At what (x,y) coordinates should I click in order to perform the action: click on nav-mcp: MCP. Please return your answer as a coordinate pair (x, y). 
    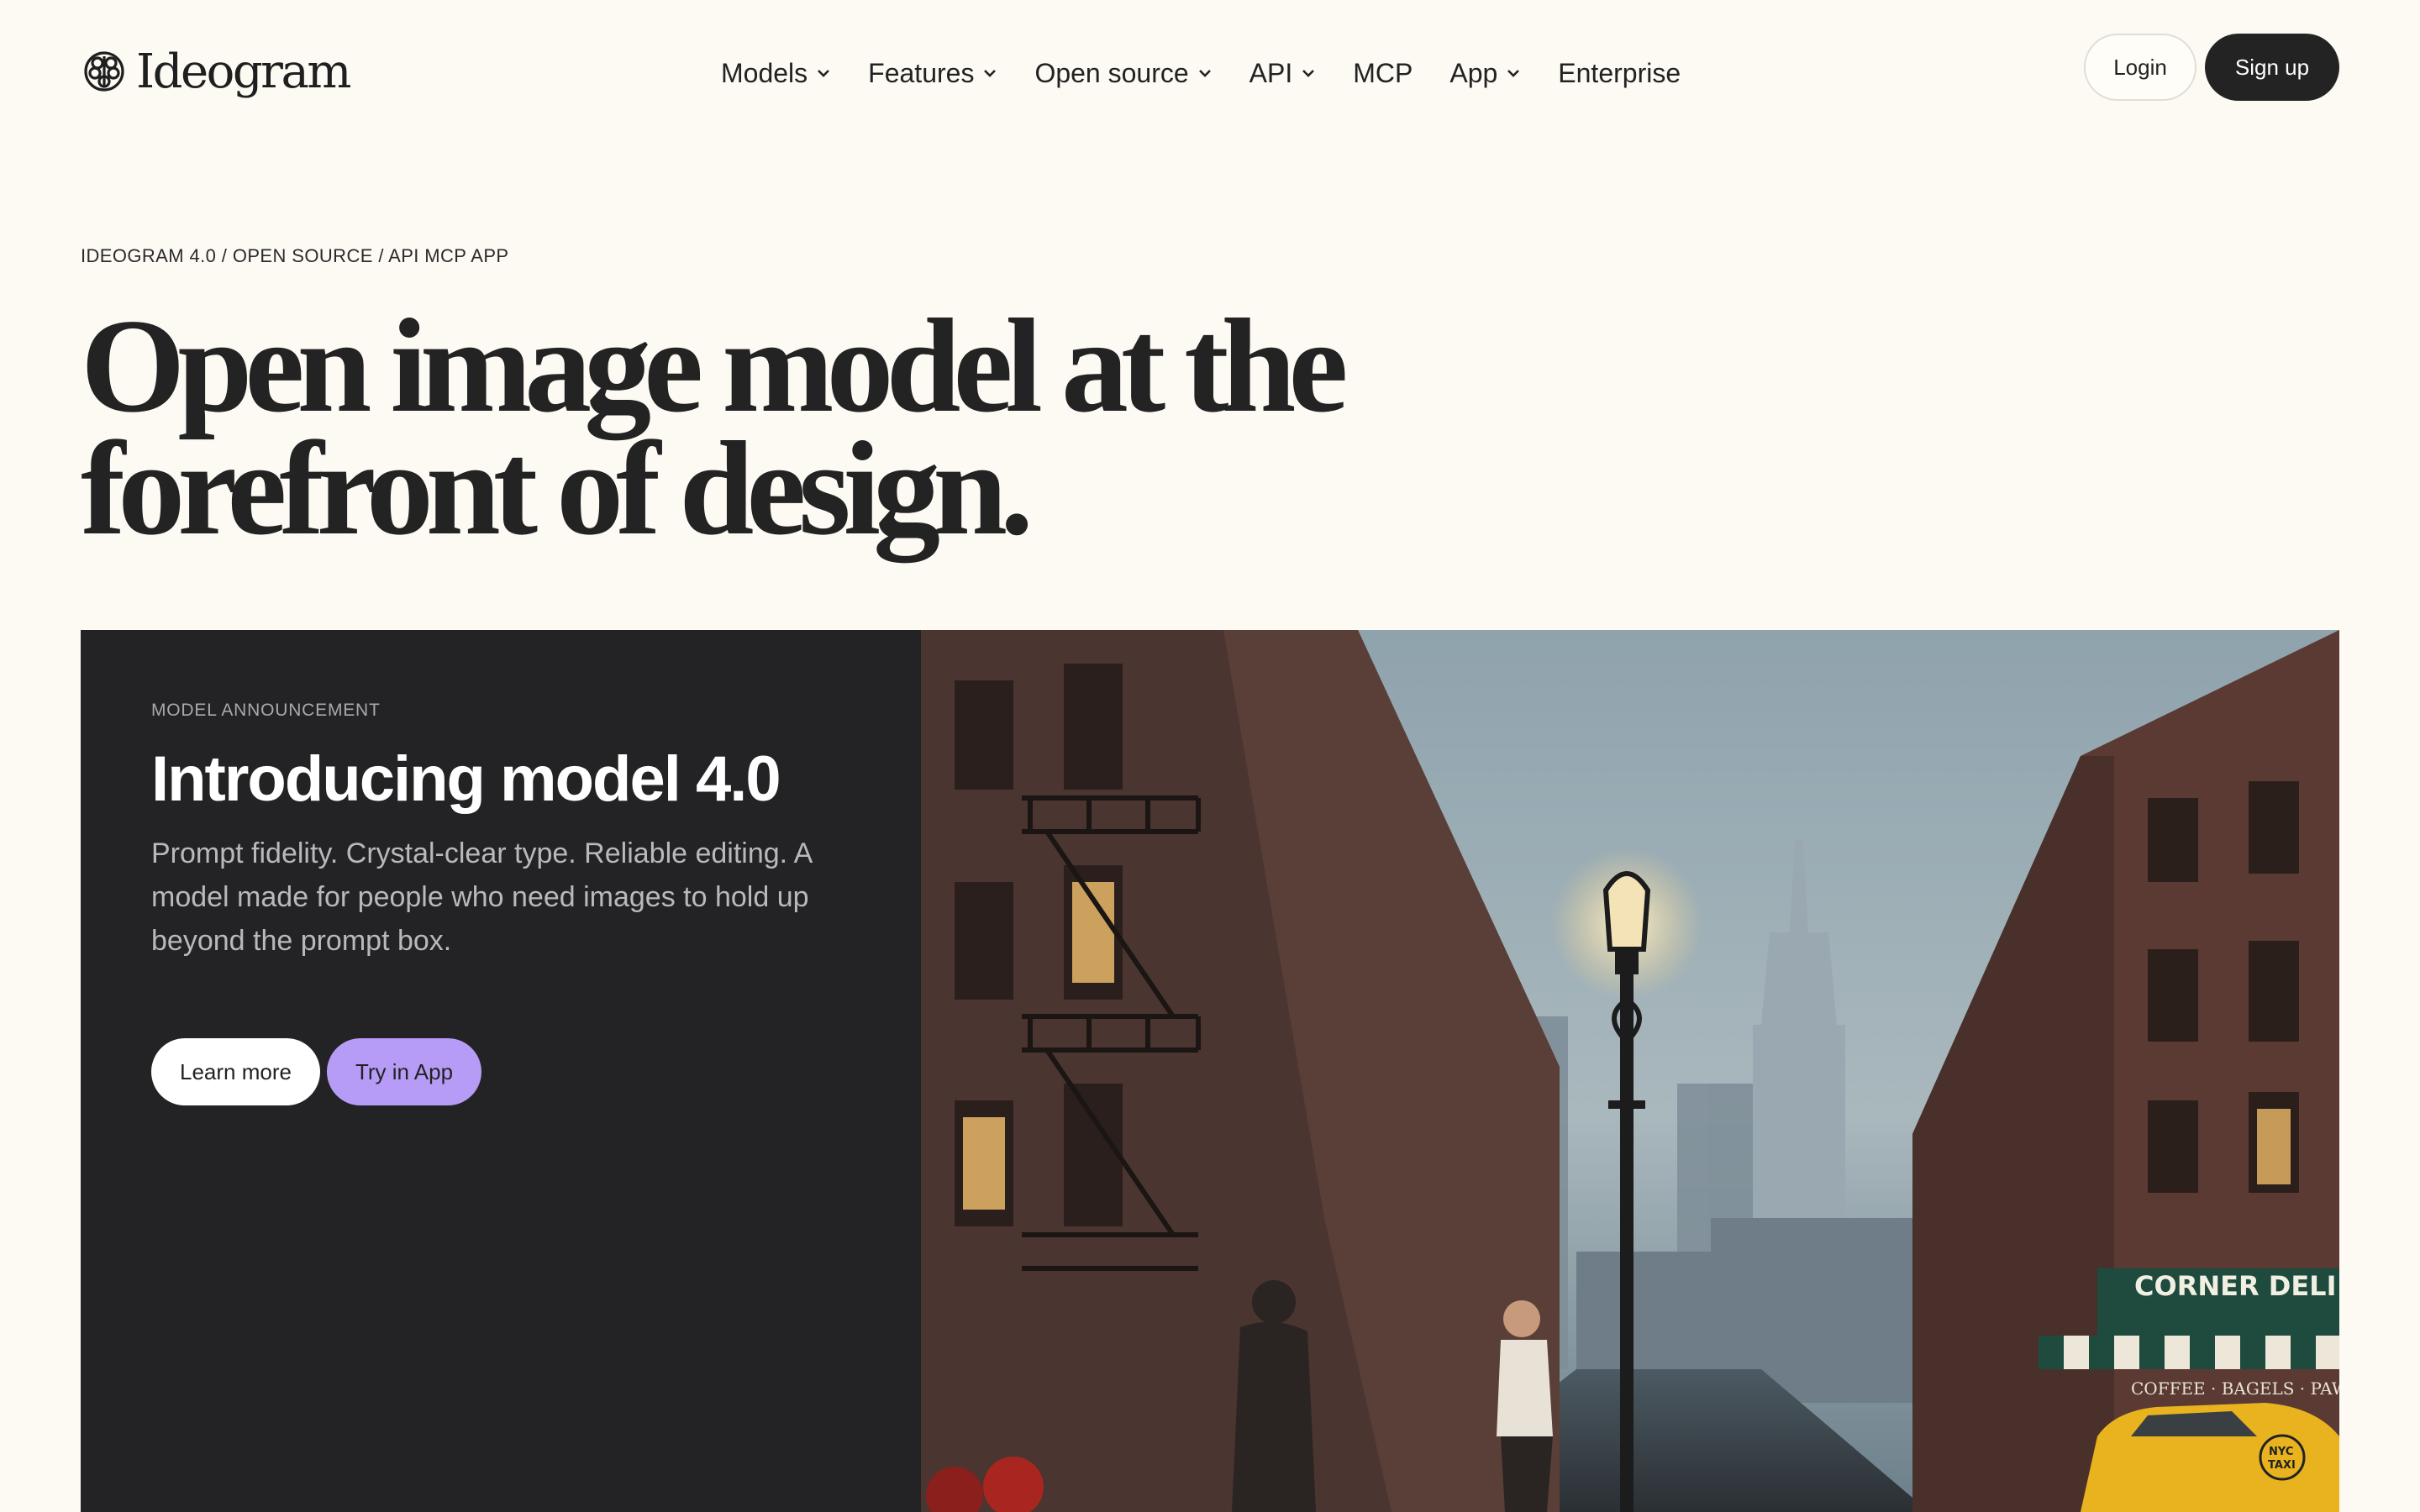
    Looking at the image, I should click on (1383, 73).